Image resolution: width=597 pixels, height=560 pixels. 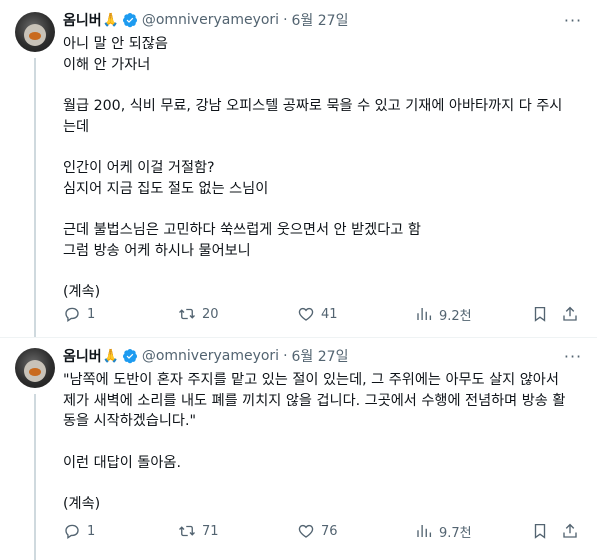 I want to click on like-count: 76, so click(x=329, y=531).